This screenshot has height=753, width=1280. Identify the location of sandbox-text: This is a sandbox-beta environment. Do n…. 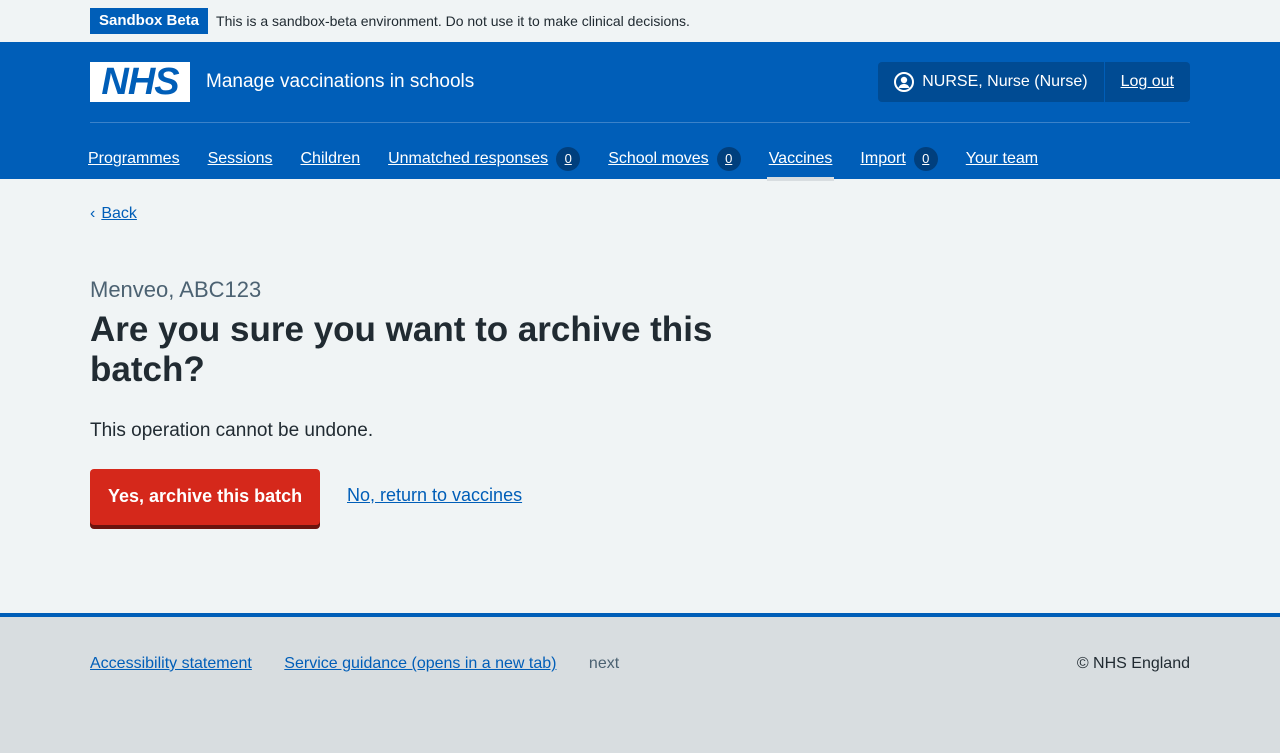
(453, 21).